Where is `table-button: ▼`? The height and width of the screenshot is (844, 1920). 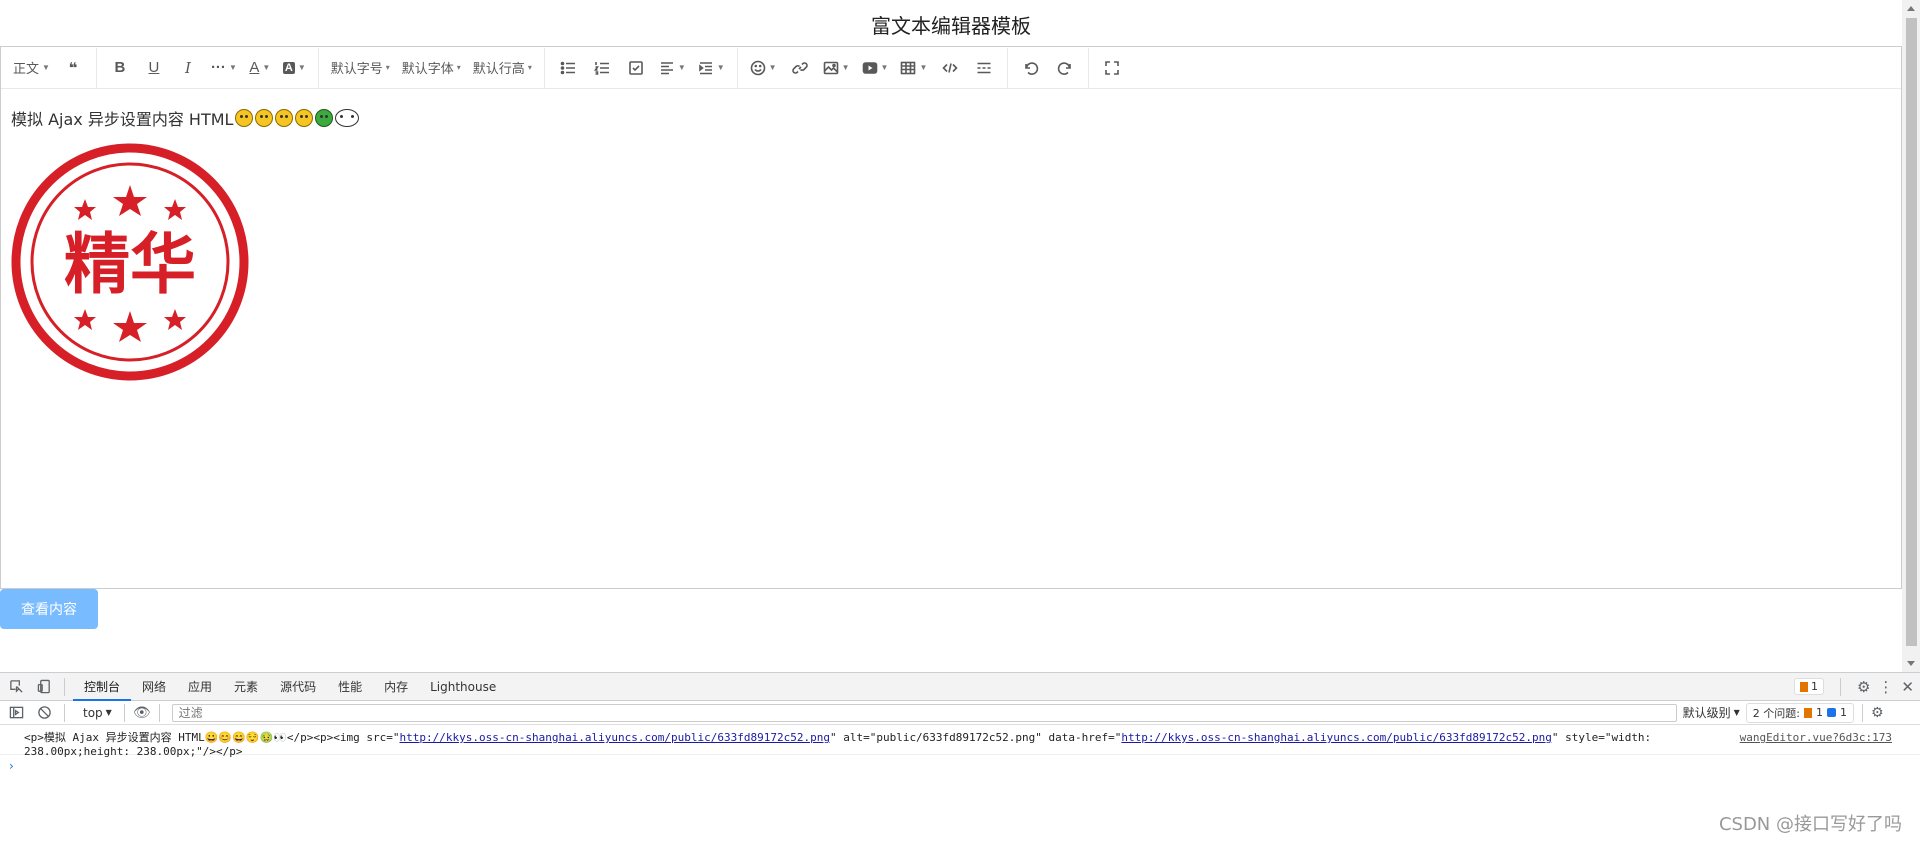 table-button: ▼ is located at coordinates (913, 68).